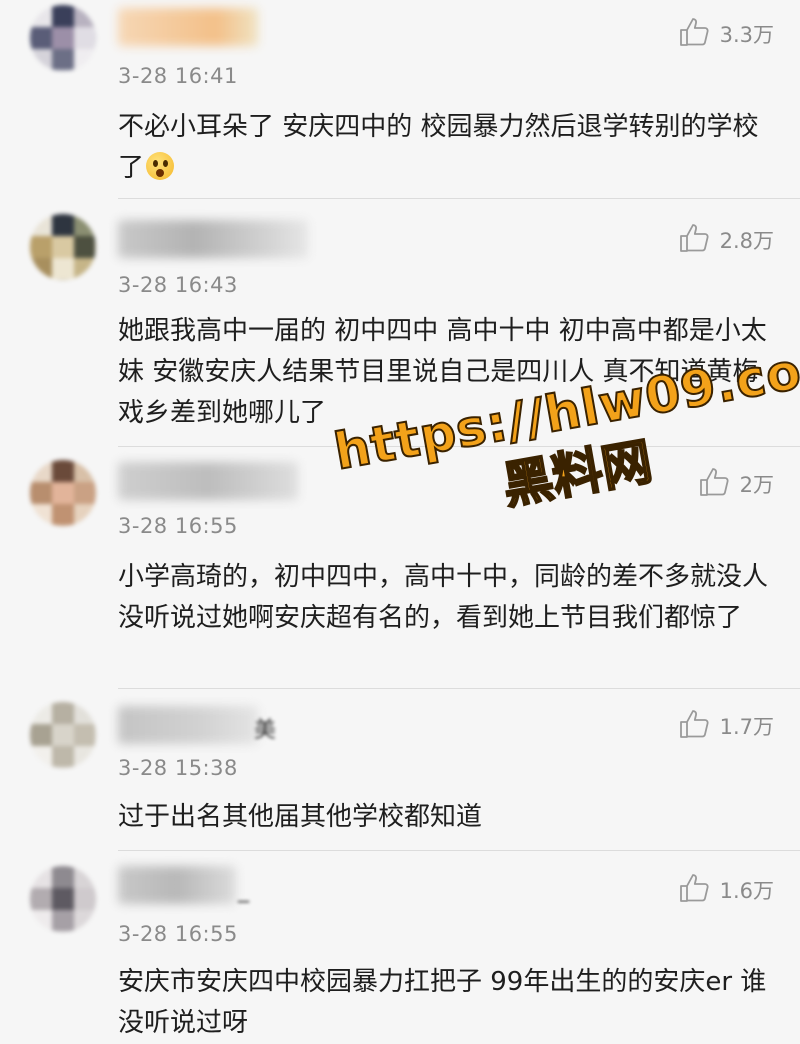  Describe the element at coordinates (265, 730) in the screenshot. I see `username-suffix: 美` at that location.